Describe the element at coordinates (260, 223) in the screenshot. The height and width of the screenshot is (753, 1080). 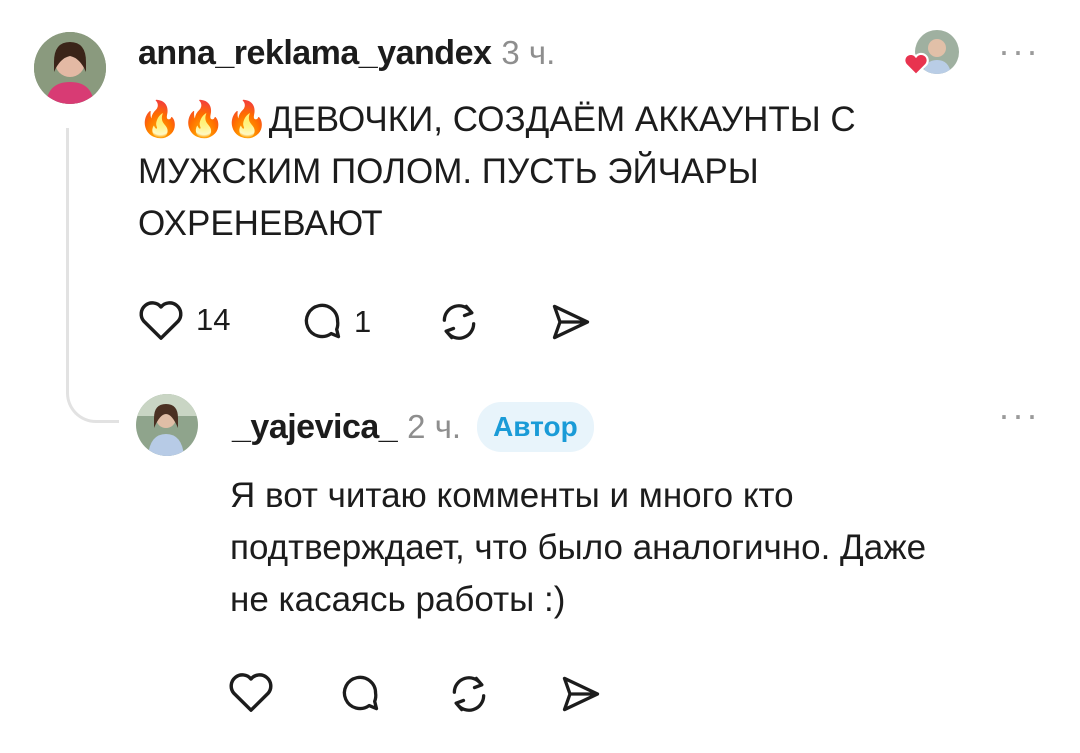
I see `comment-text-line: ОХРЕНЕВАЮТ` at that location.